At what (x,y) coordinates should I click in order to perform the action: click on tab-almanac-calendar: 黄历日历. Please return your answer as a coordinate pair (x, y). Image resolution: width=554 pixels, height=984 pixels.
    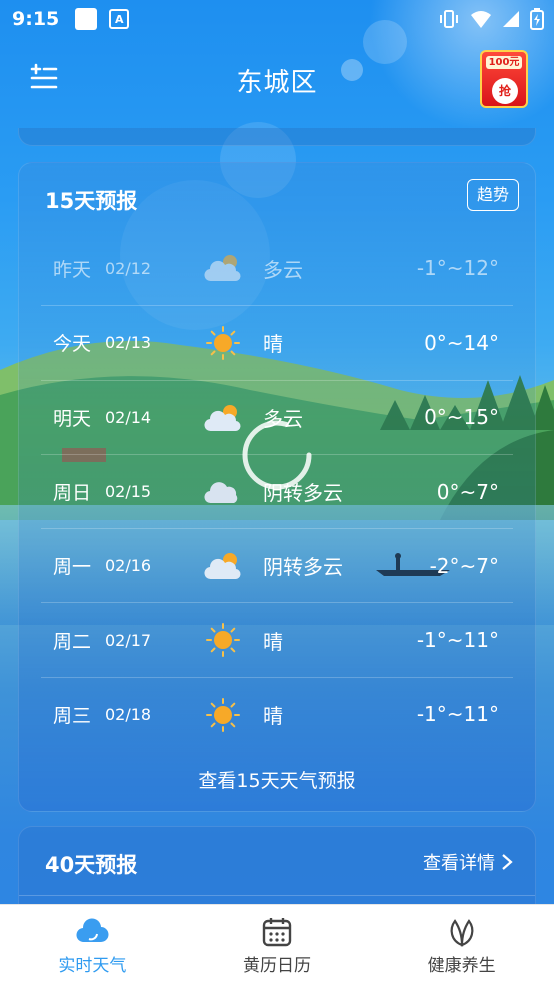
    Looking at the image, I should click on (277, 944).